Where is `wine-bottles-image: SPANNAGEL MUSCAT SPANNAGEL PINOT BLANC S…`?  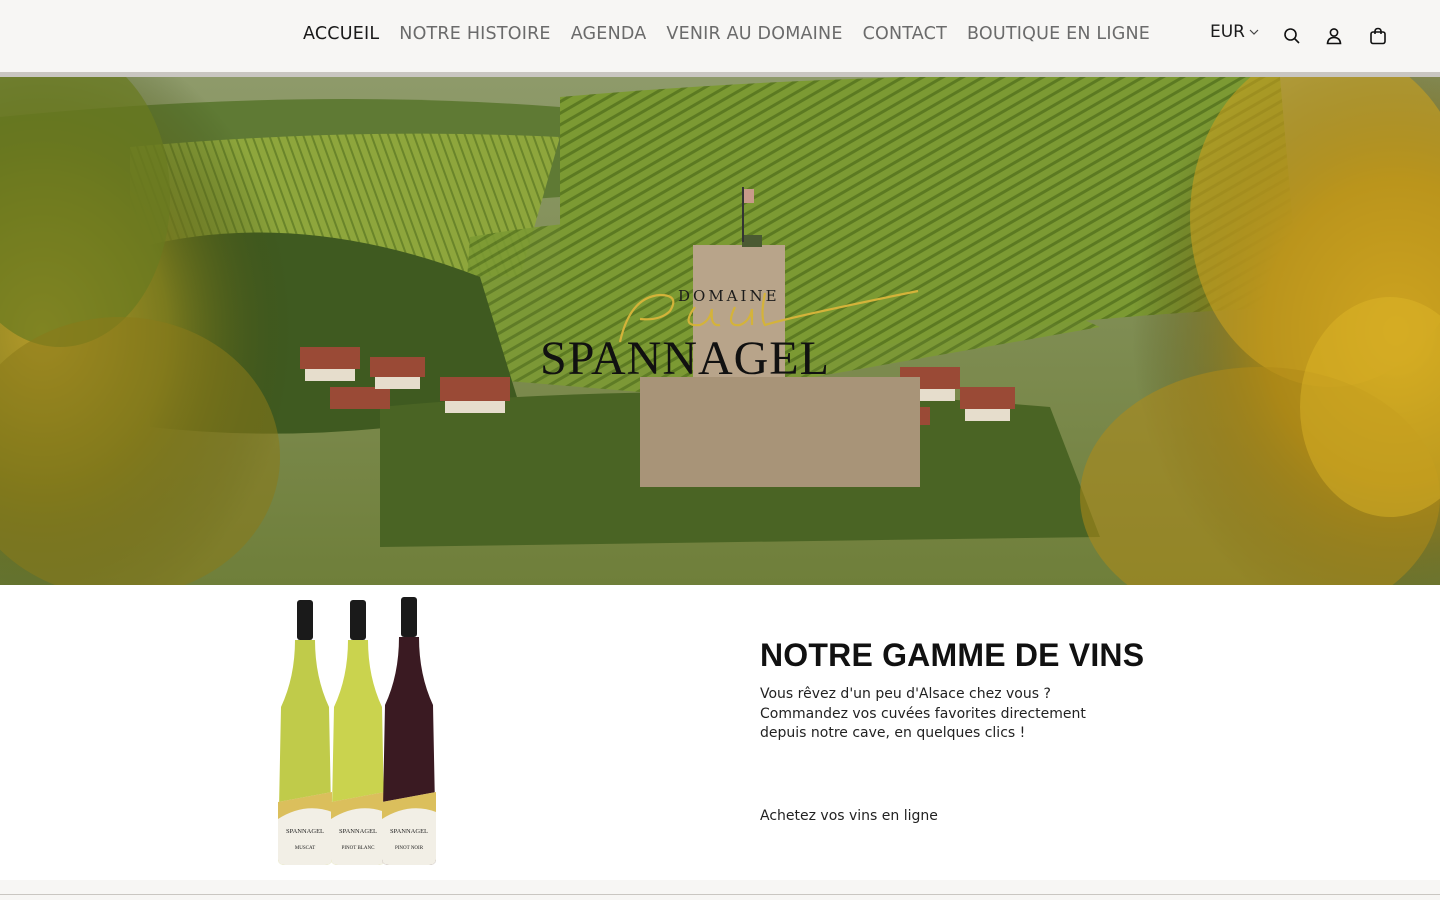 wine-bottles-image: SPANNAGEL MUSCAT SPANNAGEL PINOT BLANC S… is located at coordinates (357, 731).